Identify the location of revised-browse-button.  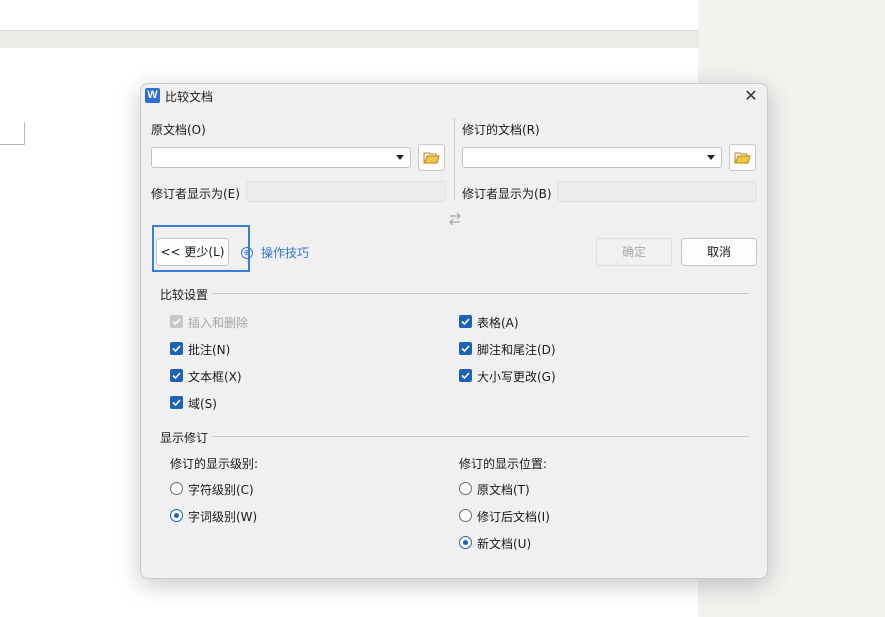
(742, 157).